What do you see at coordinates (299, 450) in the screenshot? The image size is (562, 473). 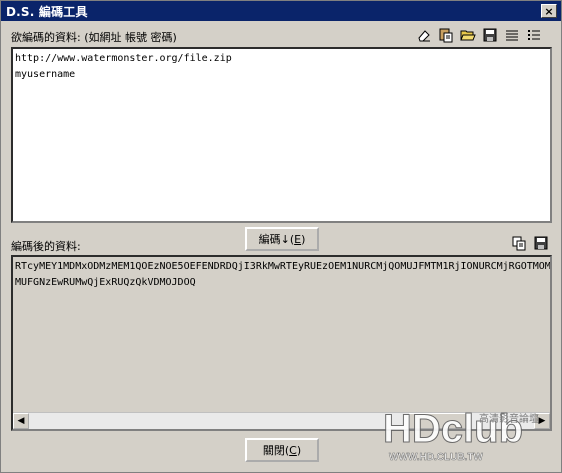 I see `close-button-suffix: )` at bounding box center [299, 450].